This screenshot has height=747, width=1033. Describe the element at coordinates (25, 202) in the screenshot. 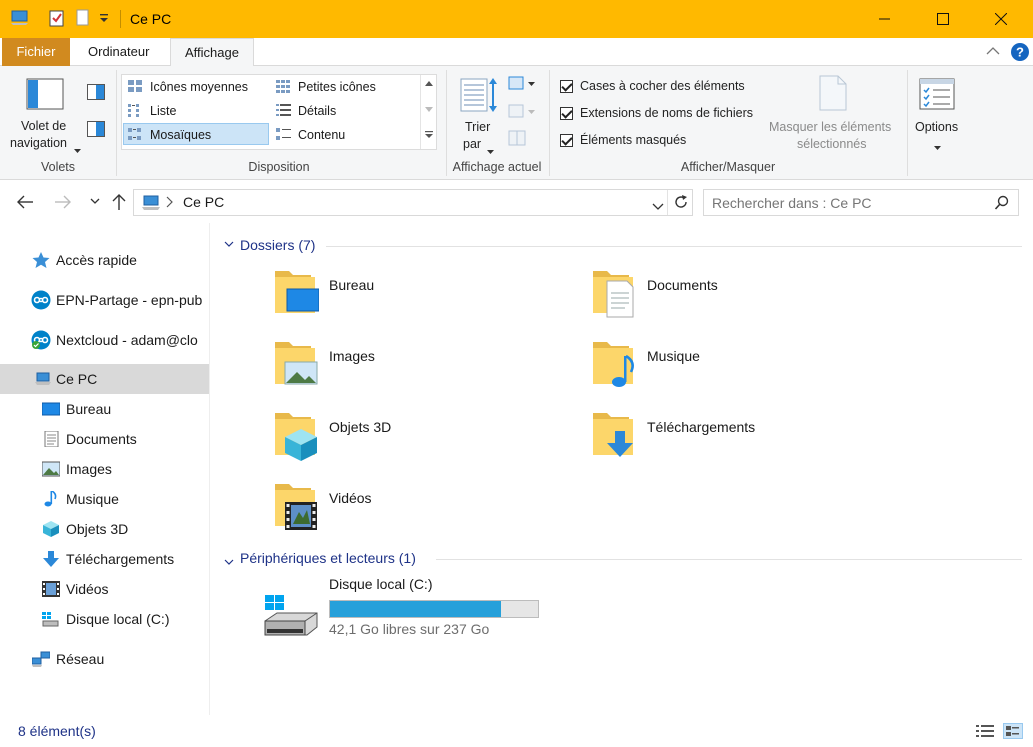

I see `back-button` at that location.